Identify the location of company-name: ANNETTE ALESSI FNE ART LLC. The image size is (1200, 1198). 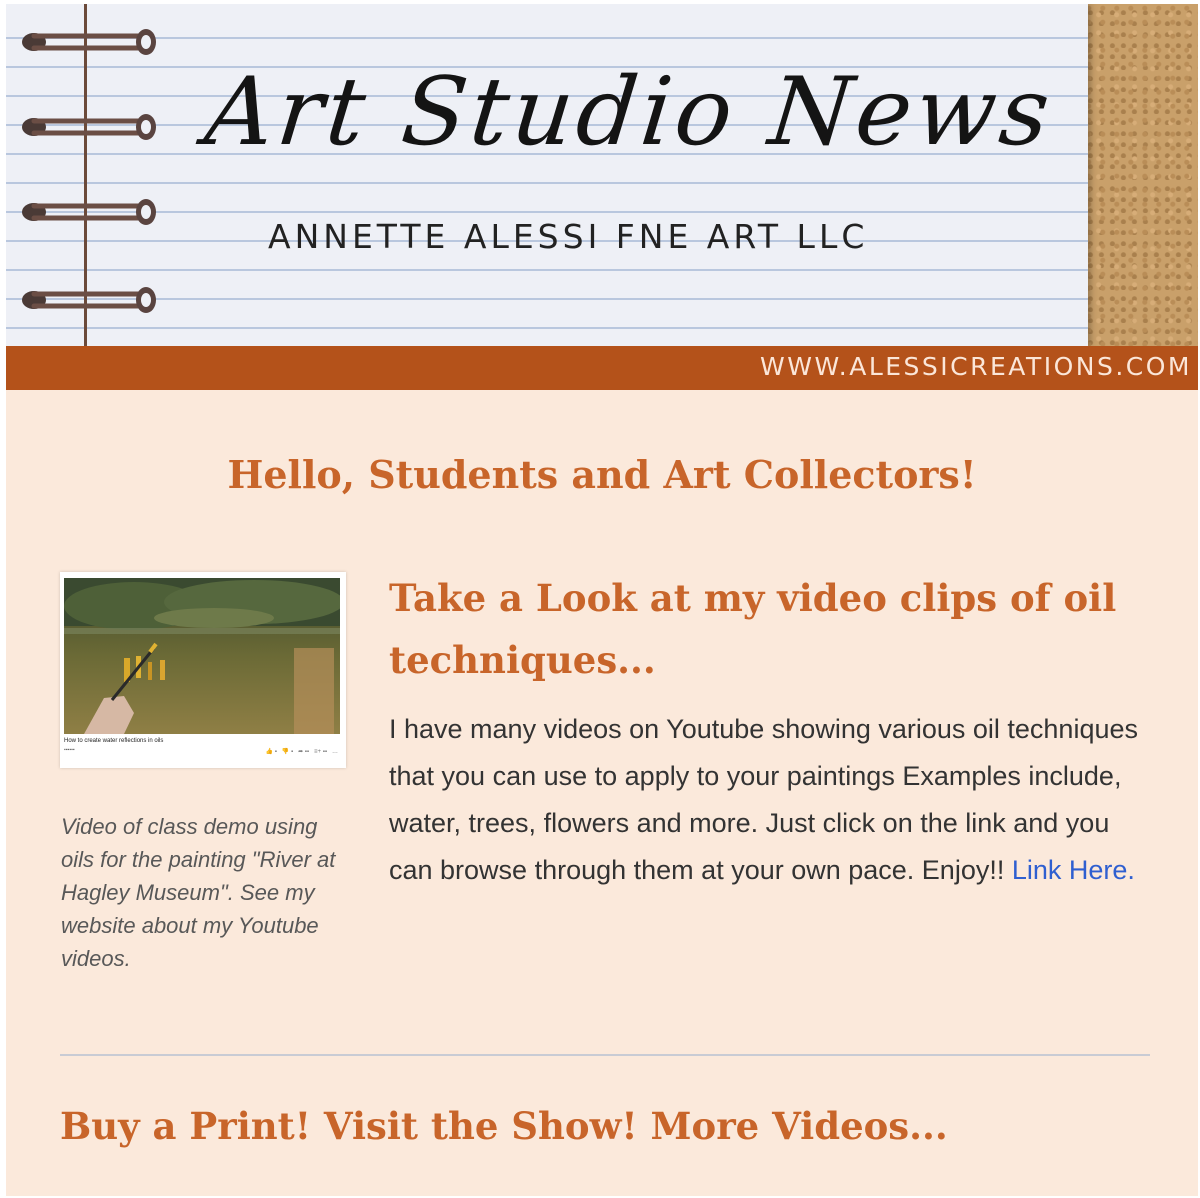
(568, 236).